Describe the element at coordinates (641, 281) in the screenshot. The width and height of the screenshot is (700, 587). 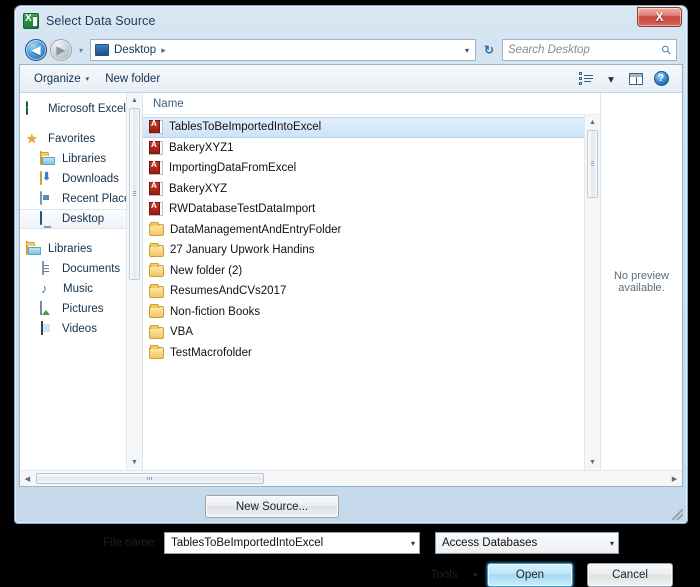
I see `preview-message: No preview available.` at that location.